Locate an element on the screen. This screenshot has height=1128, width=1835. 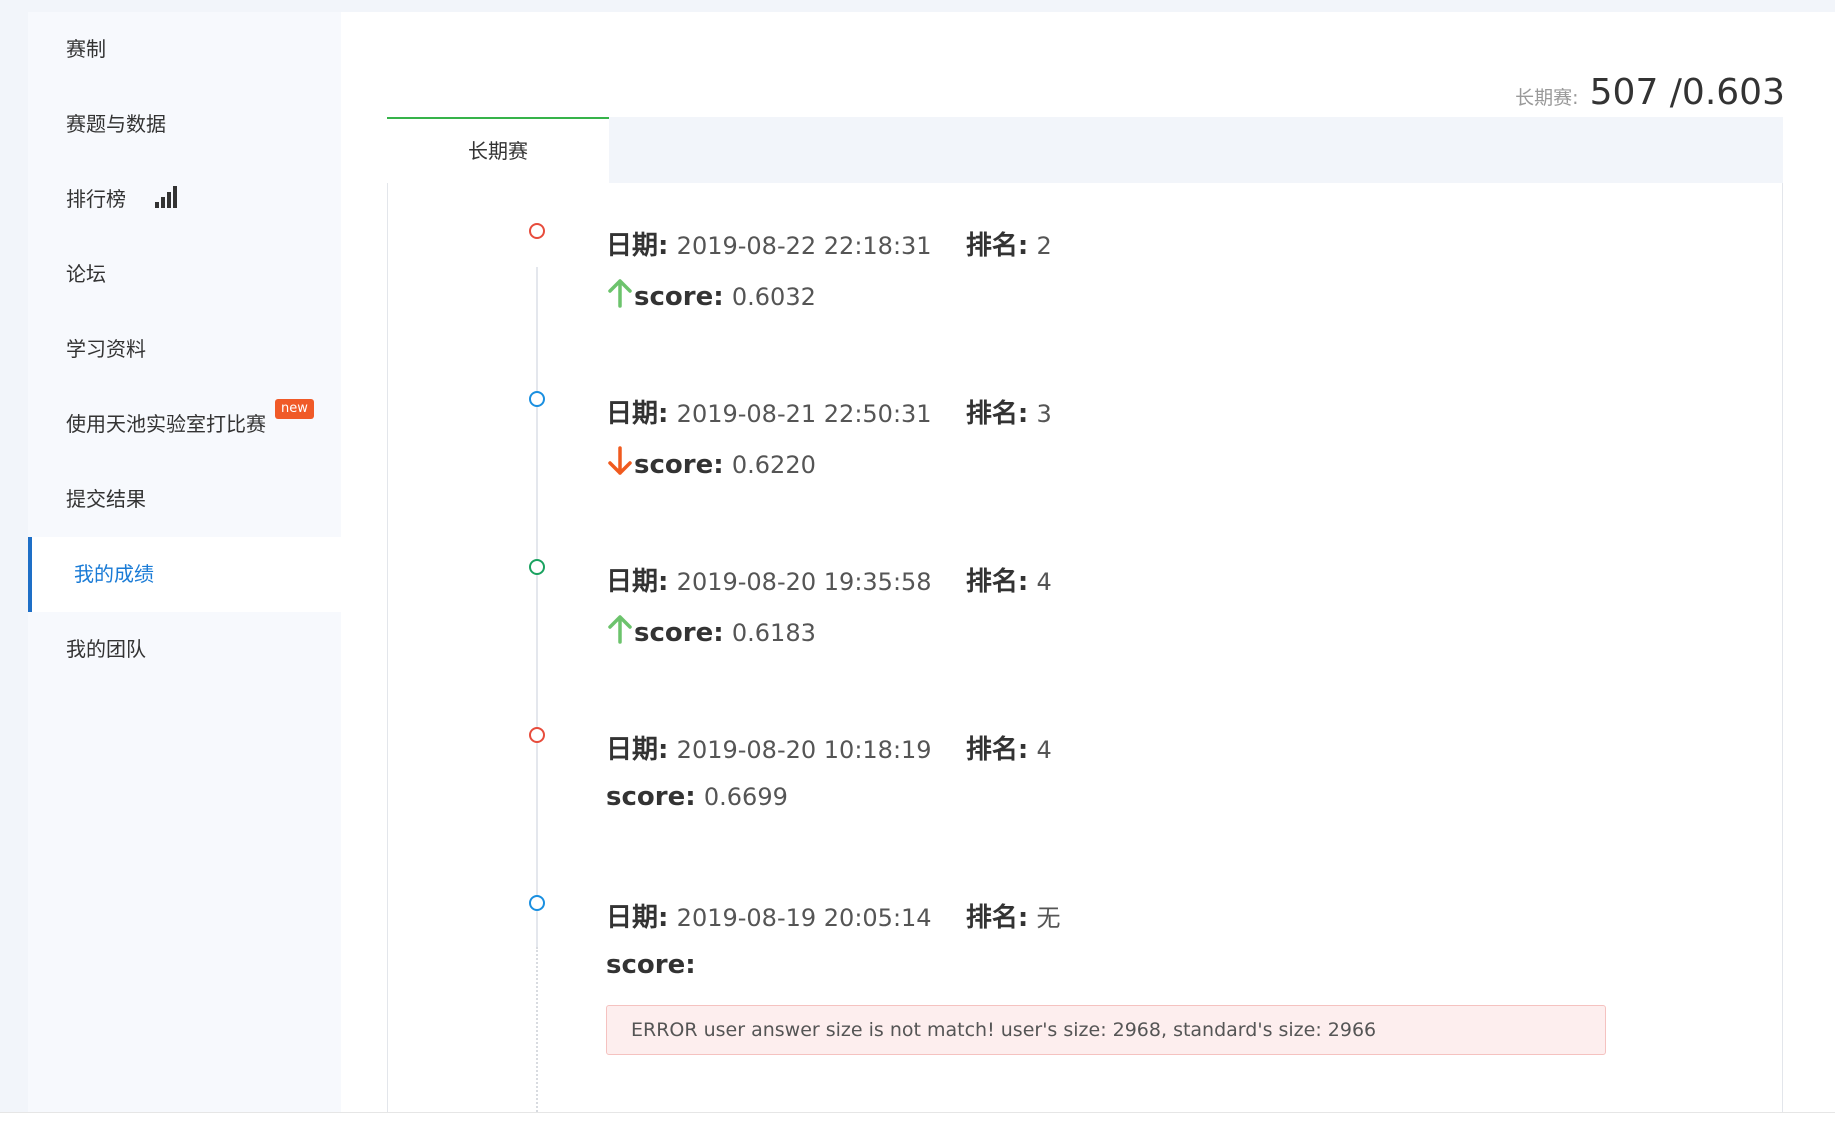
entry-score: score: 0.6220 is located at coordinates (711, 463).